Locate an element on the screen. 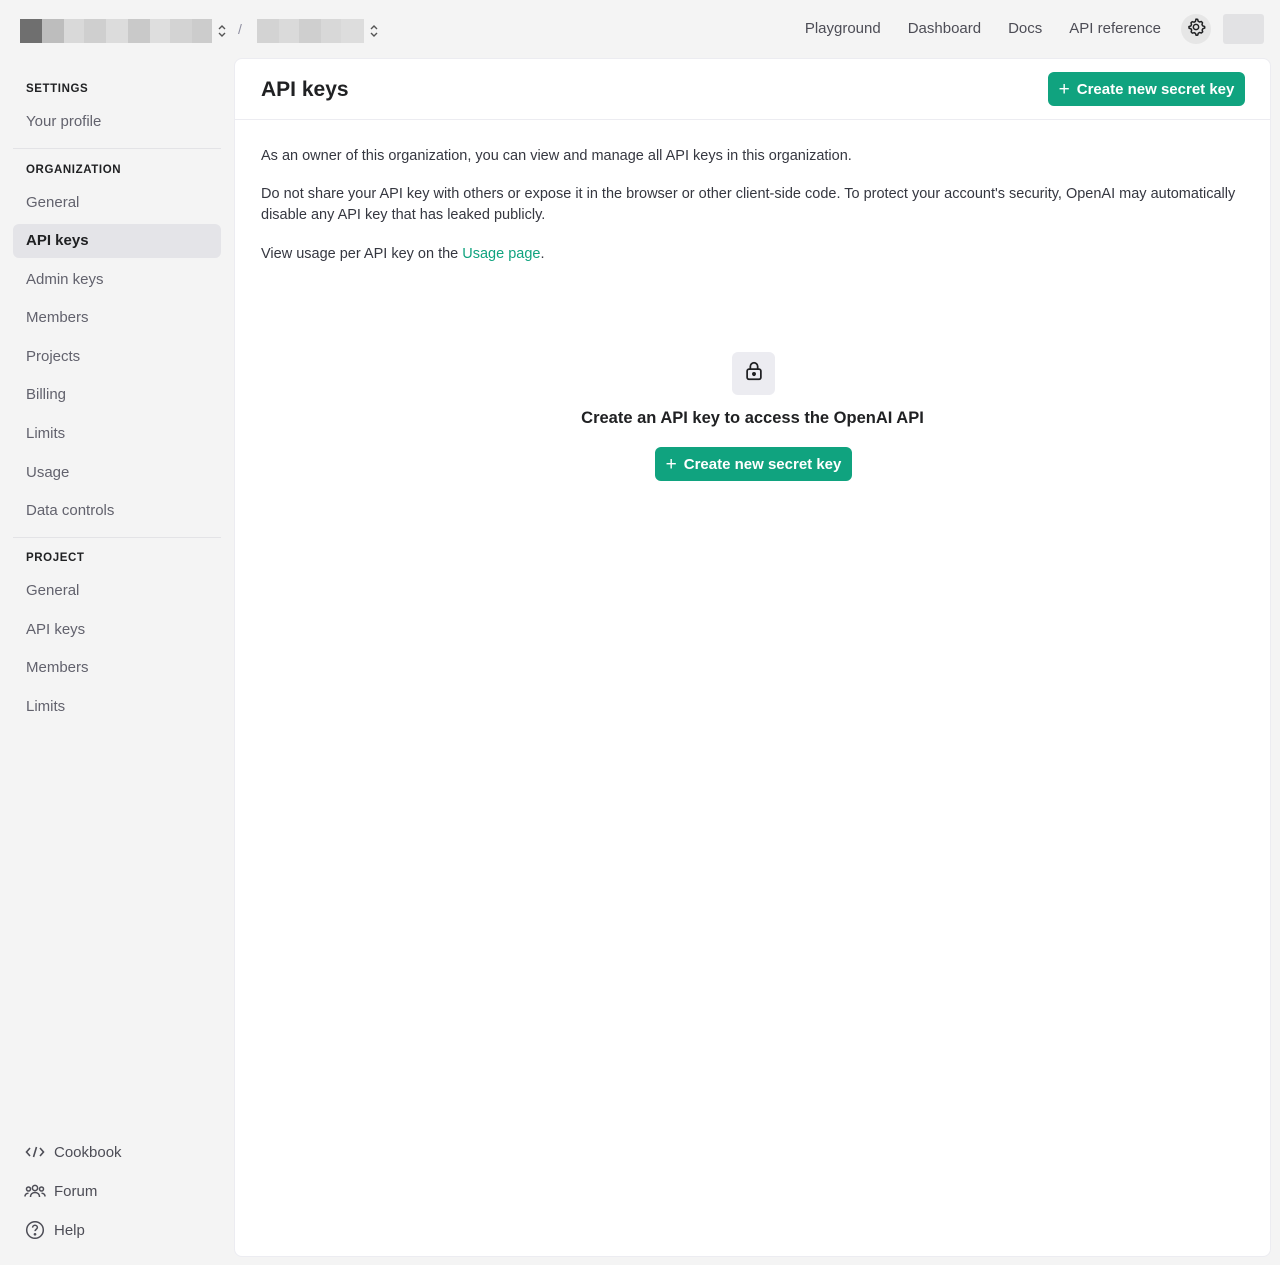 The width and height of the screenshot is (1280, 1265). users-icon is located at coordinates (35, 1191).